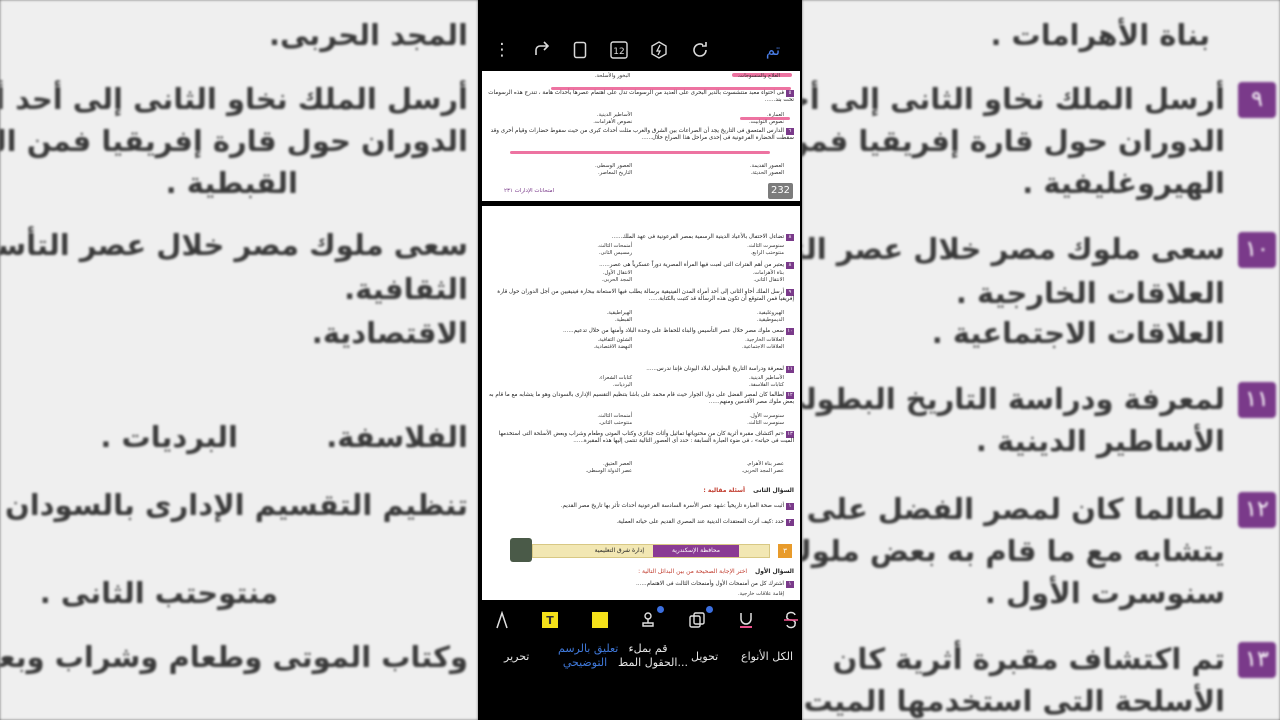  I want to click on page-footer: امتحانات الإدارات ٢٣١, so click(529, 191).